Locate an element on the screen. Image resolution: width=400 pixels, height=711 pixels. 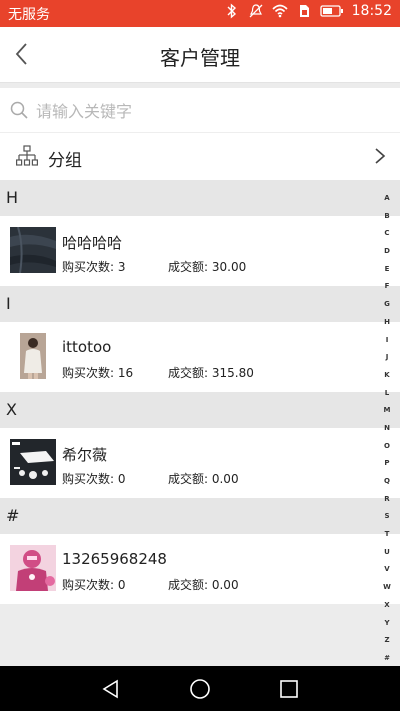
section-header: I is located at coordinates (200, 304).